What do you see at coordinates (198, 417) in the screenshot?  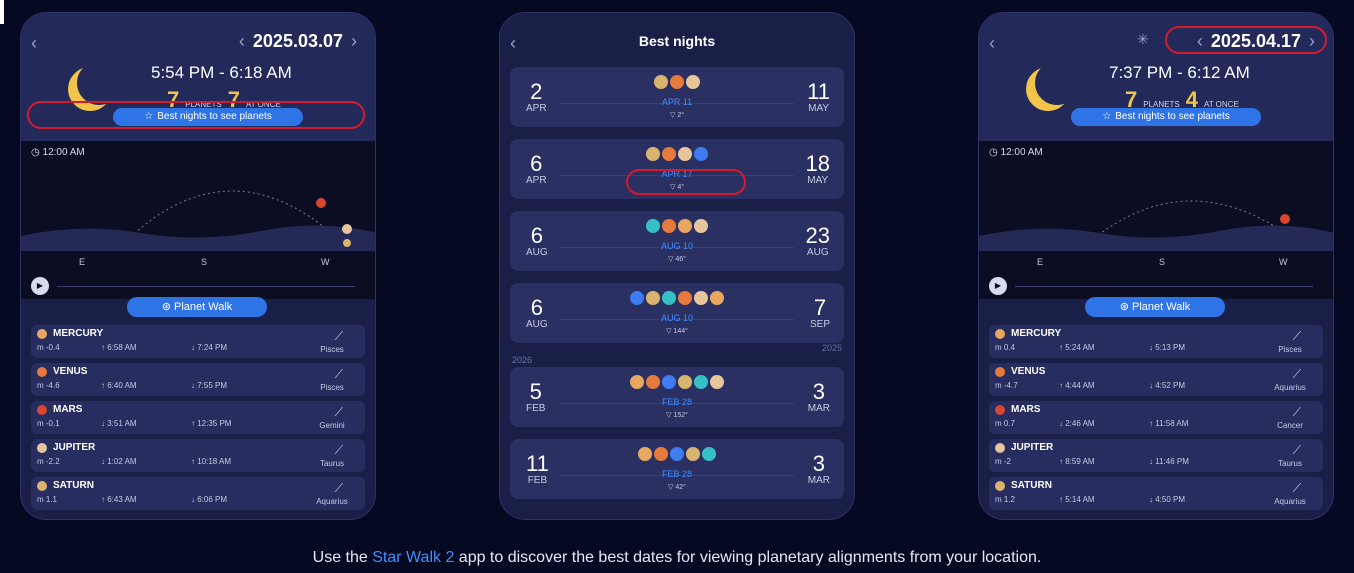 I see `planet-row-mars: MARS m -0.1 ↓ 3:51 AM ↑ 12:35 PM ⟋ Gemini` at bounding box center [198, 417].